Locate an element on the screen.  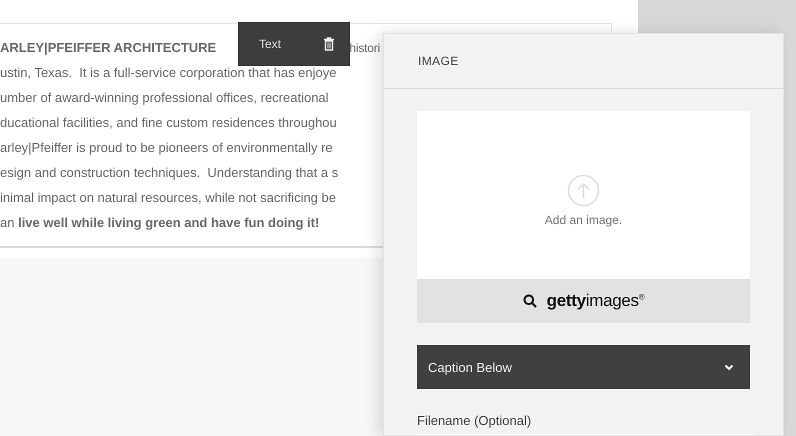
body-text-line: ducational facilities, and fine custom residences throughou is located at coordinates (168, 122).